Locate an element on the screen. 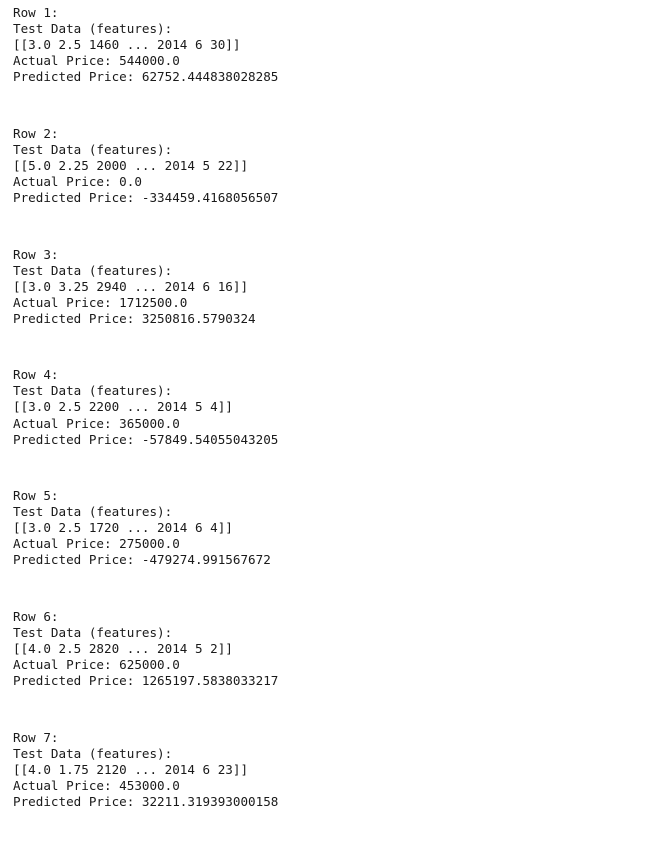 This screenshot has width=670, height=850. predicted-price: Predicted Price: -479274.991567672 is located at coordinates (142, 560).